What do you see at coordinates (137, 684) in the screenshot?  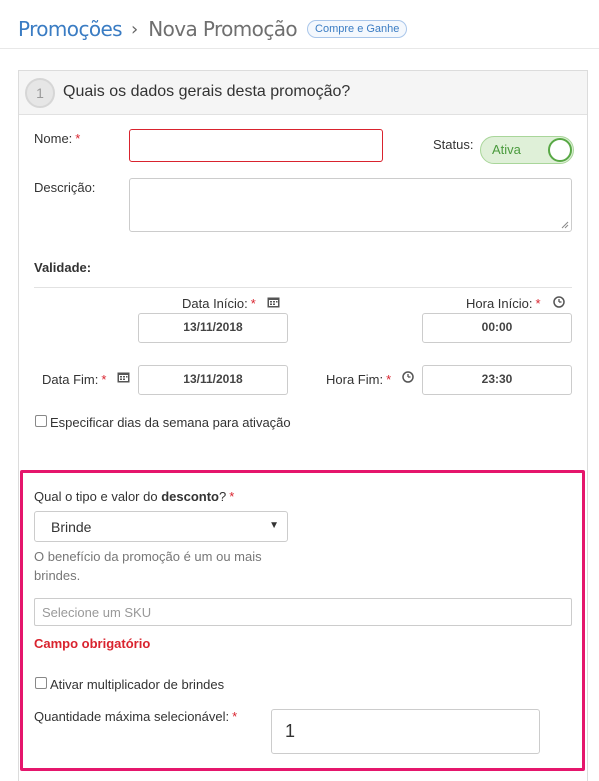 I see `multiplier-checkbox-label: Ativar multiplicador de brindes` at bounding box center [137, 684].